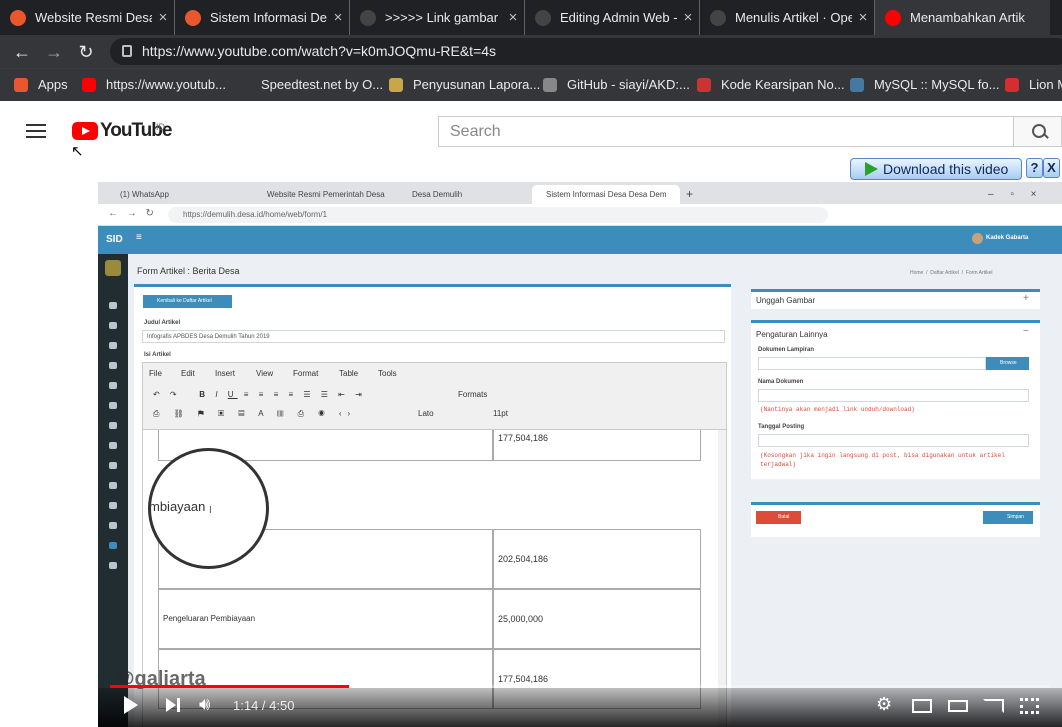 The image size is (1062, 727). Describe the element at coordinates (268, 17) in the screenshot. I see `tab-label: Sistem Informasi Des` at that location.